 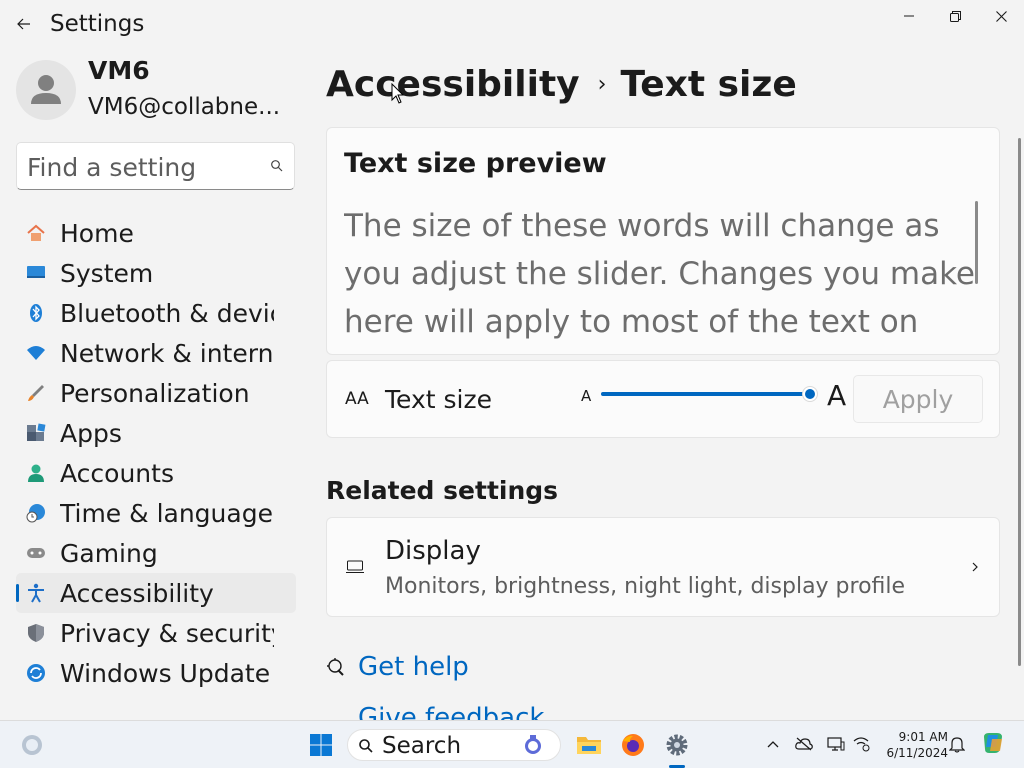 What do you see at coordinates (167, 353) in the screenshot?
I see `sidebar-item-label: Network & internet` at bounding box center [167, 353].